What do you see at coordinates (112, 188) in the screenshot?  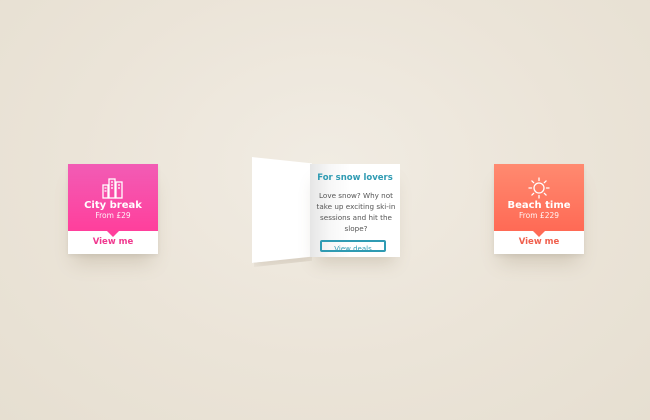 I see `city-buildings-icon` at bounding box center [112, 188].